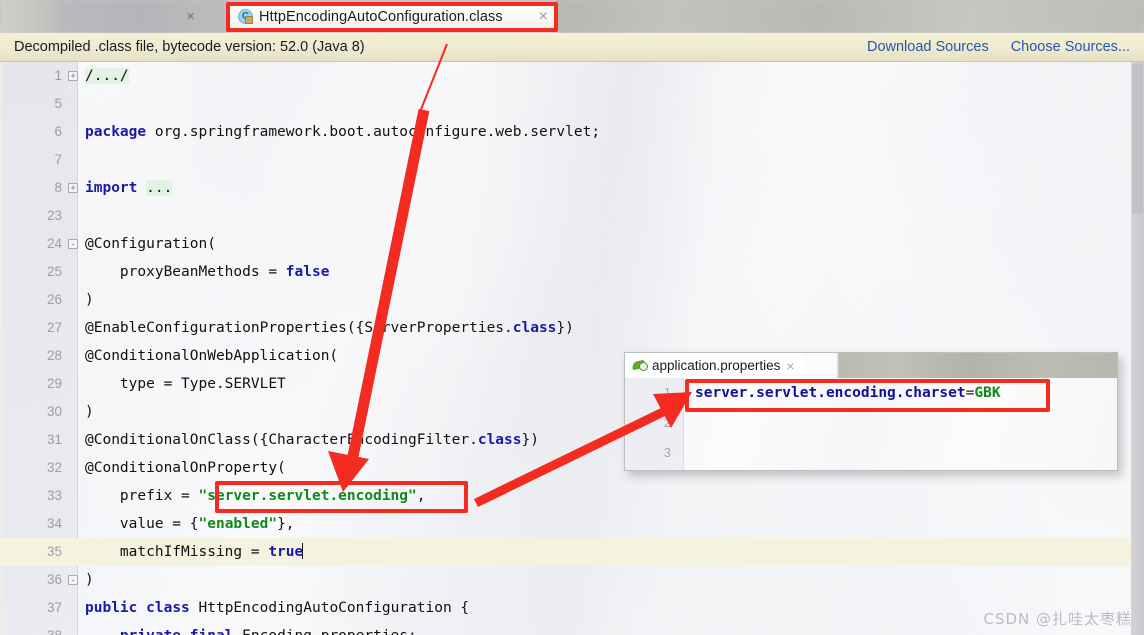  What do you see at coordinates (190, 524) in the screenshot?
I see `code-text: value = {"enabled"},` at bounding box center [190, 524].